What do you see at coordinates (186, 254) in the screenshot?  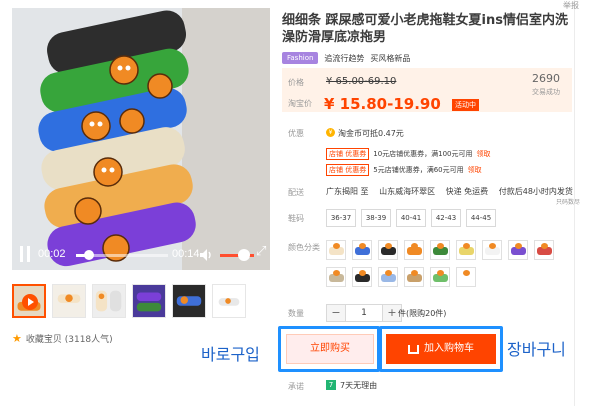 I see `video-duration: 00:14` at bounding box center [186, 254].